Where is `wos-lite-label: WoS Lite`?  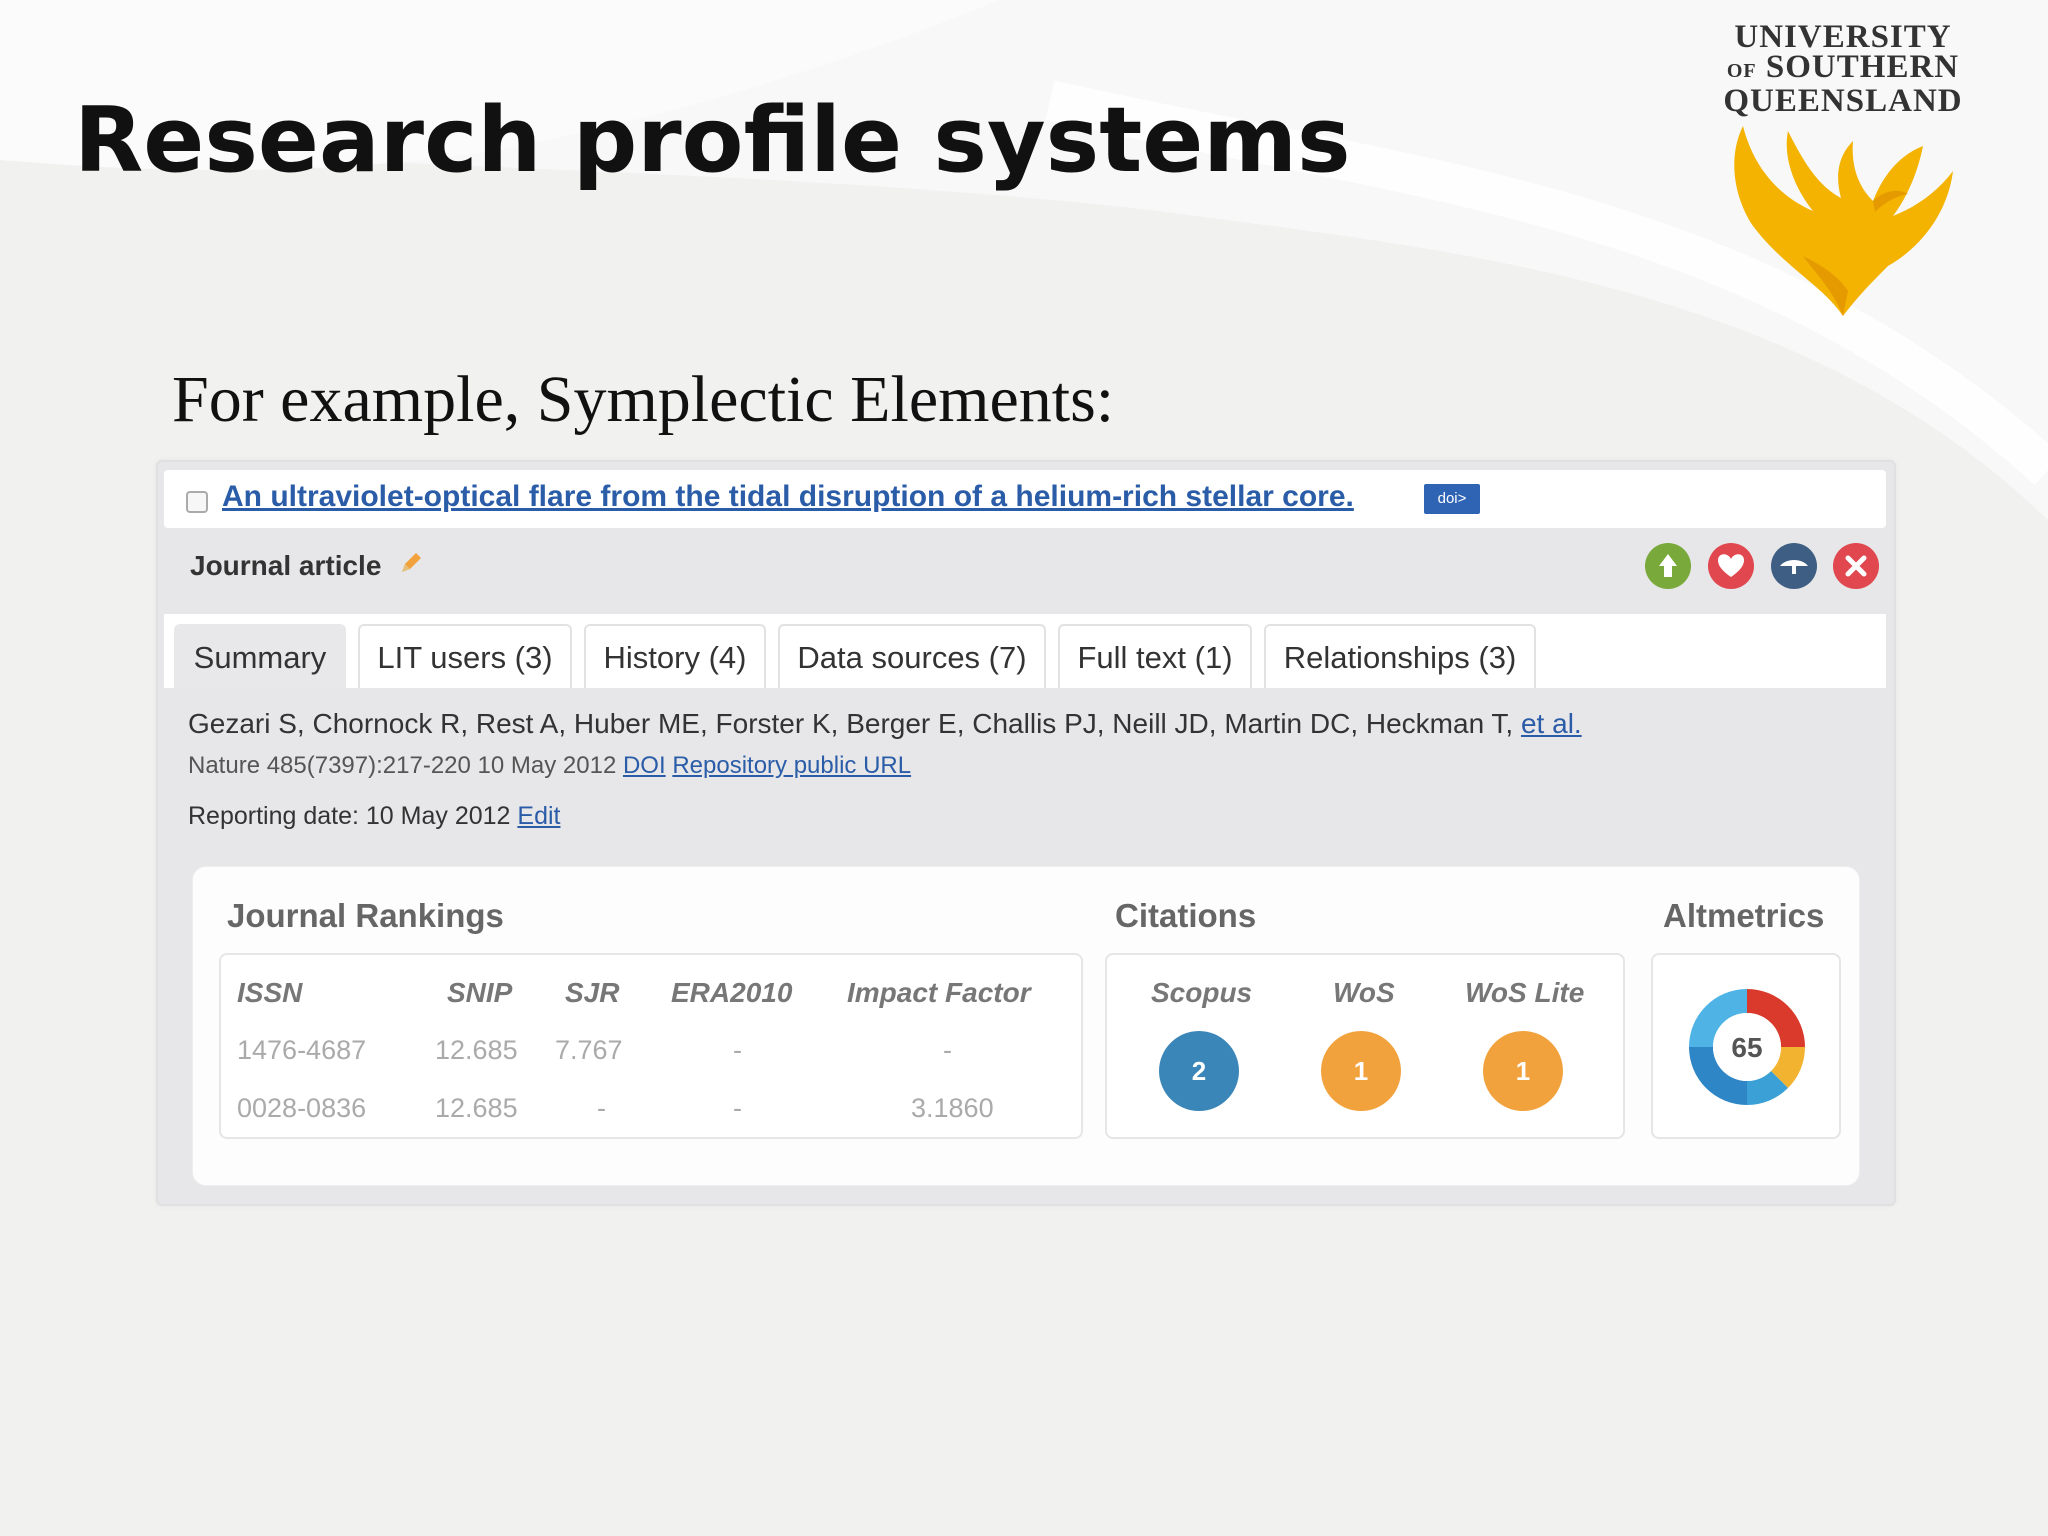
wos-lite-label: WoS Lite is located at coordinates (1525, 992).